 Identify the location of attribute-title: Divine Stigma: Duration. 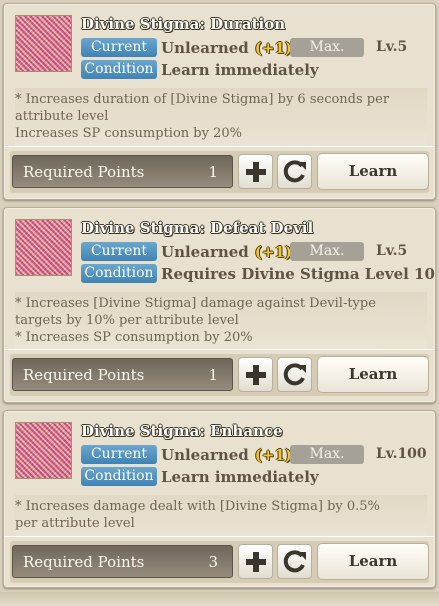
(183, 24).